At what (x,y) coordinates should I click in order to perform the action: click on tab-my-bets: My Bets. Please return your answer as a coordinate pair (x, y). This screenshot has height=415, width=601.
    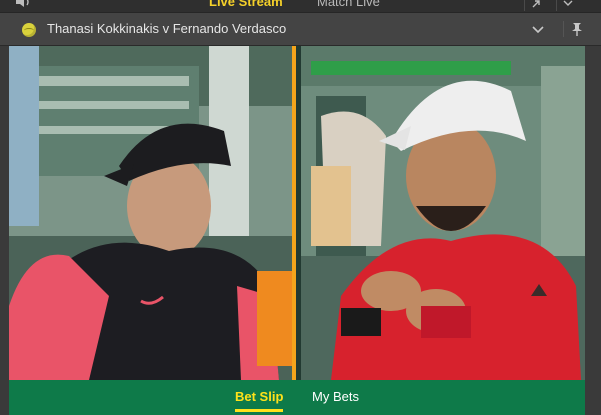
    Looking at the image, I should click on (335, 396).